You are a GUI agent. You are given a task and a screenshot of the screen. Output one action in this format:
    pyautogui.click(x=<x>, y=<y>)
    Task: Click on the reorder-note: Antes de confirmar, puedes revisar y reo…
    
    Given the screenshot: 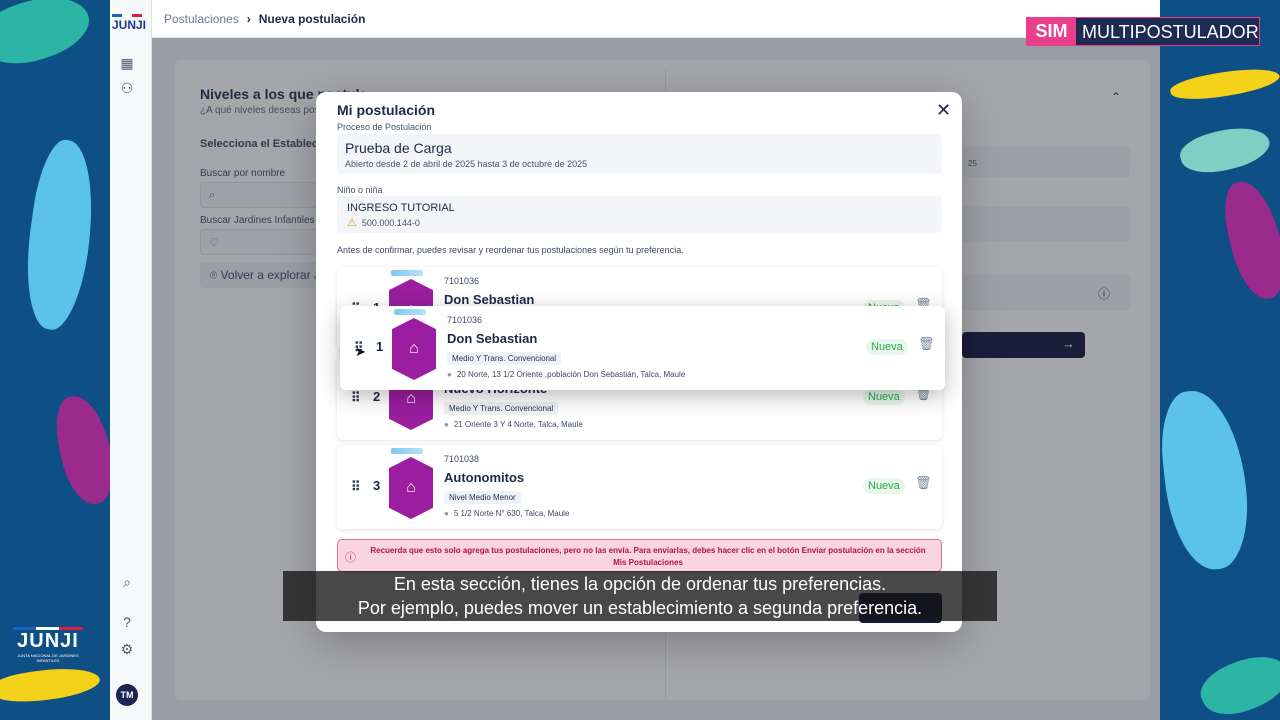 What is the action you would take?
    pyautogui.click(x=510, y=250)
    